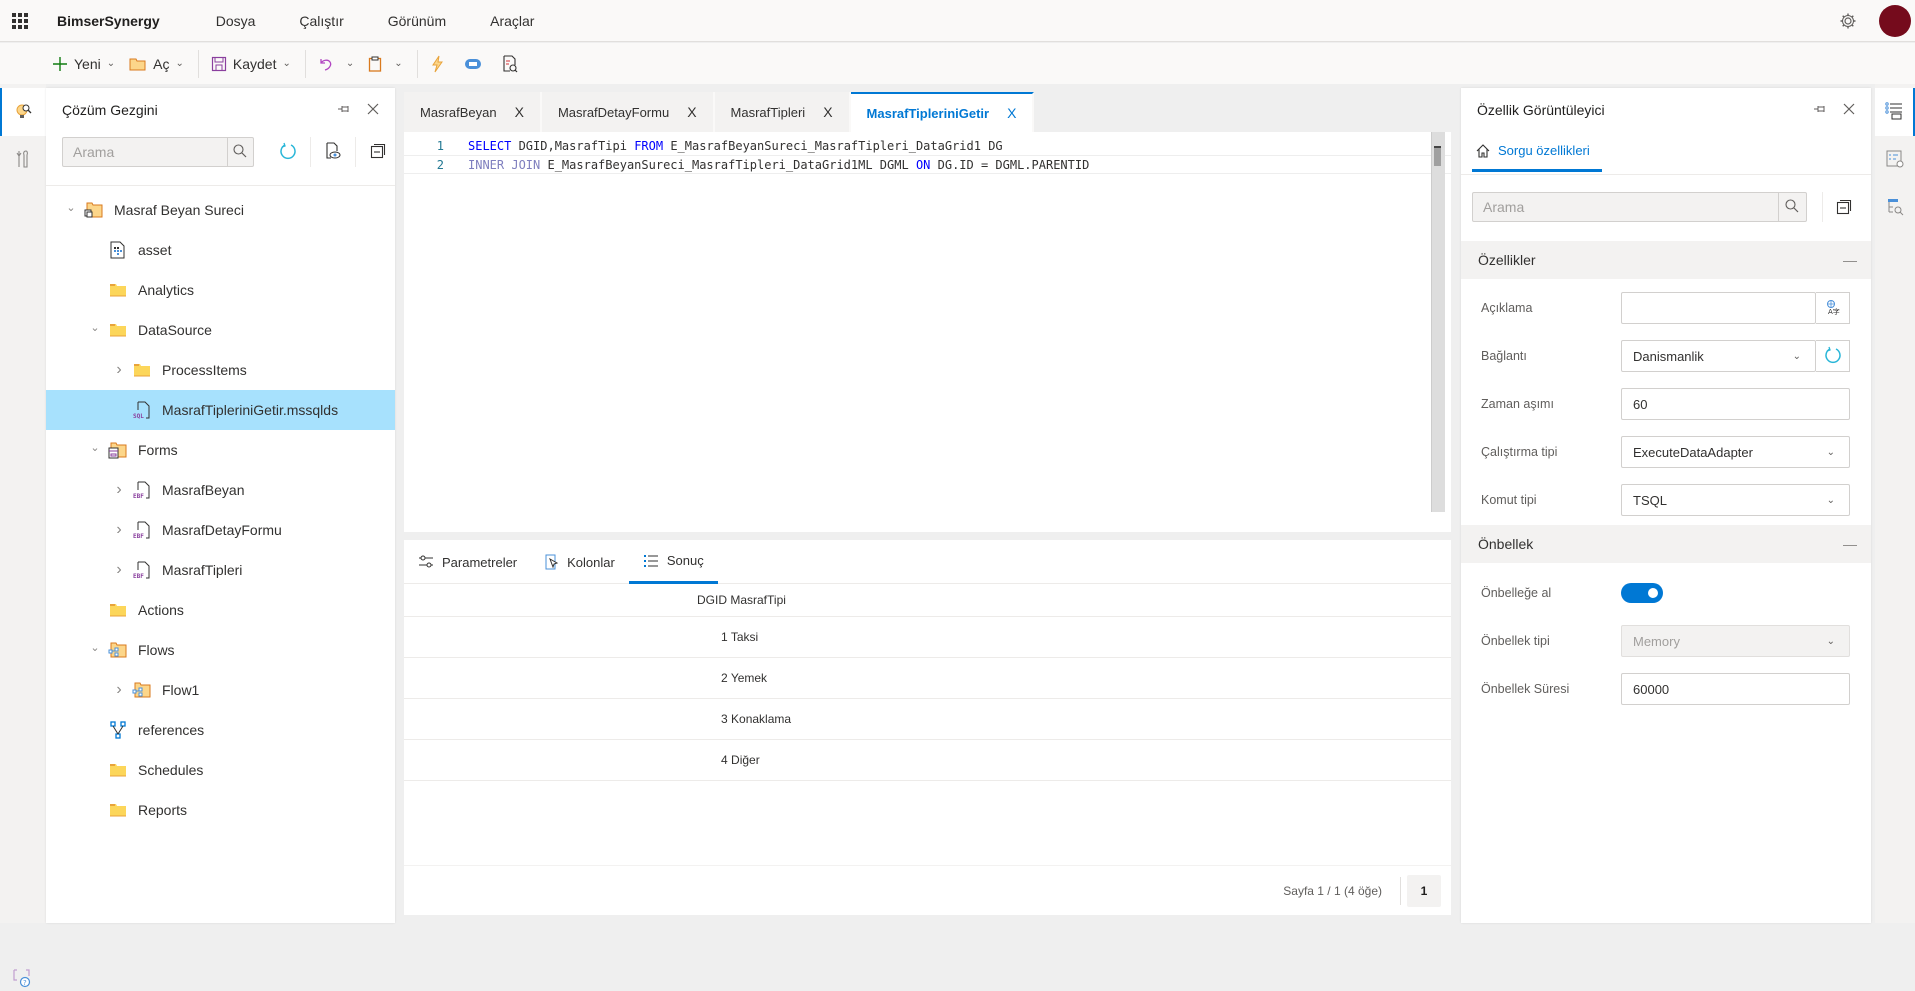  What do you see at coordinates (1735, 689) in the screenshot?
I see `onbellek-suresi-input: 60000` at bounding box center [1735, 689].